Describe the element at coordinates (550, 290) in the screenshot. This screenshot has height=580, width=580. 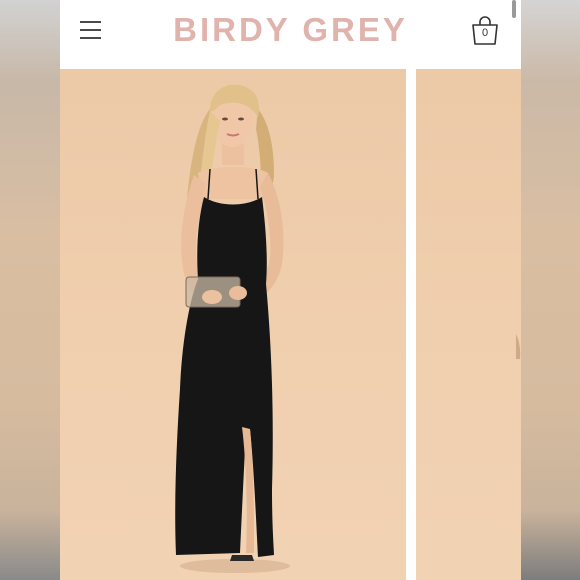
I see `blurred-right-edge` at that location.